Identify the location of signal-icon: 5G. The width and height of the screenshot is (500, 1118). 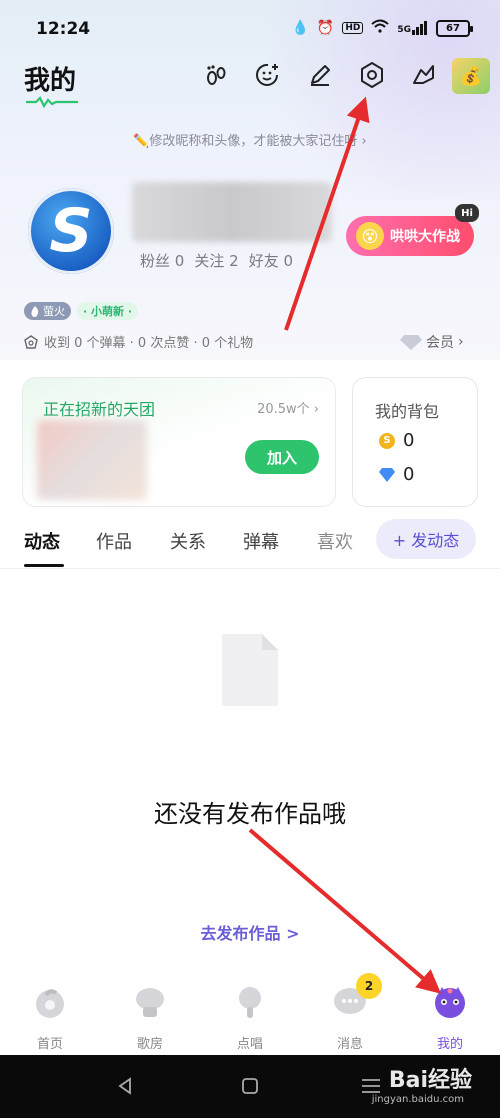
(412, 28).